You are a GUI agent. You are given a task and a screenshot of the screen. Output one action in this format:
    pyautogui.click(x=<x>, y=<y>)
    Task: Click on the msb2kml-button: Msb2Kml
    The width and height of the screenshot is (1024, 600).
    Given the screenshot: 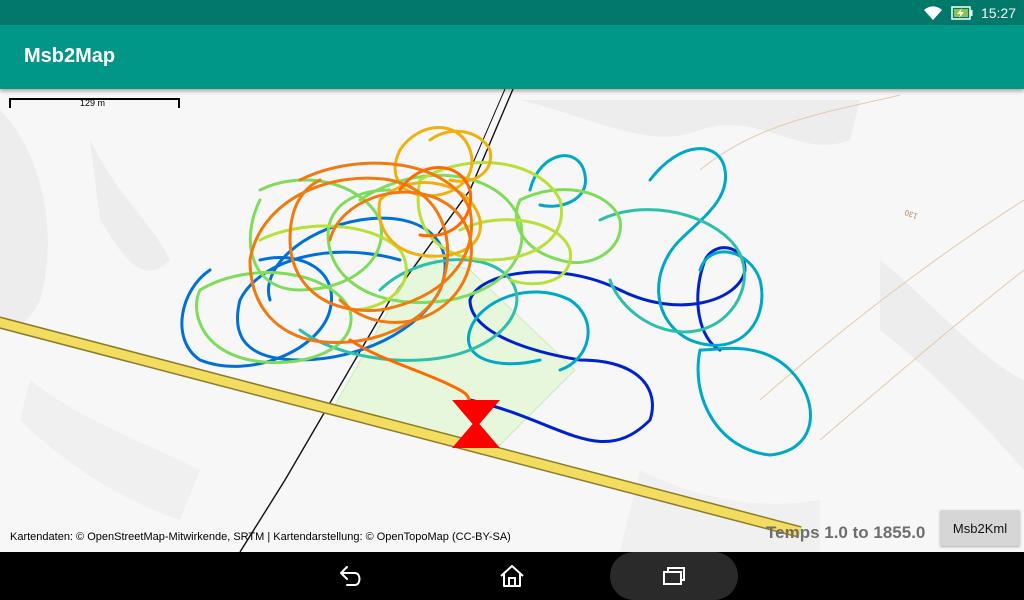 What is the action you would take?
    pyautogui.click(x=980, y=528)
    